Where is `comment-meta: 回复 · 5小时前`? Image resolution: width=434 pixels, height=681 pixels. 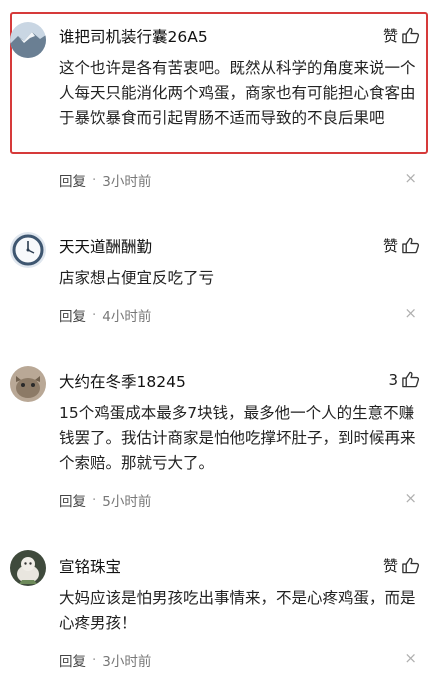
comment-meta: 回复 · 5小时前 is located at coordinates (105, 500).